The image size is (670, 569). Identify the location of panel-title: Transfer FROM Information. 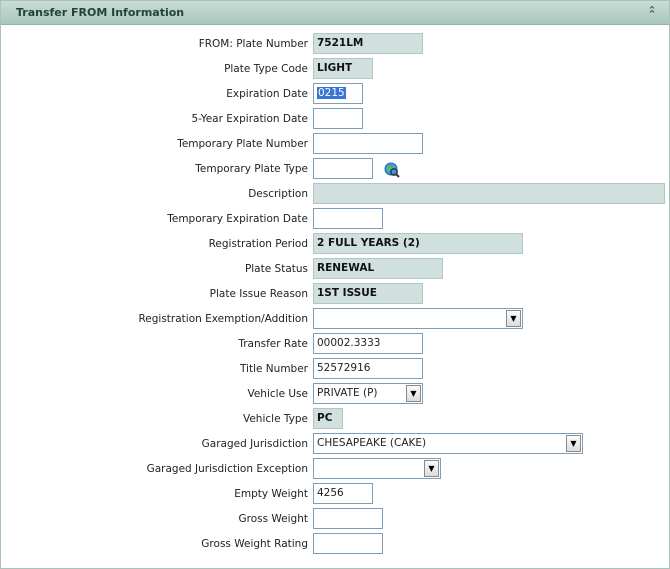
(100, 12).